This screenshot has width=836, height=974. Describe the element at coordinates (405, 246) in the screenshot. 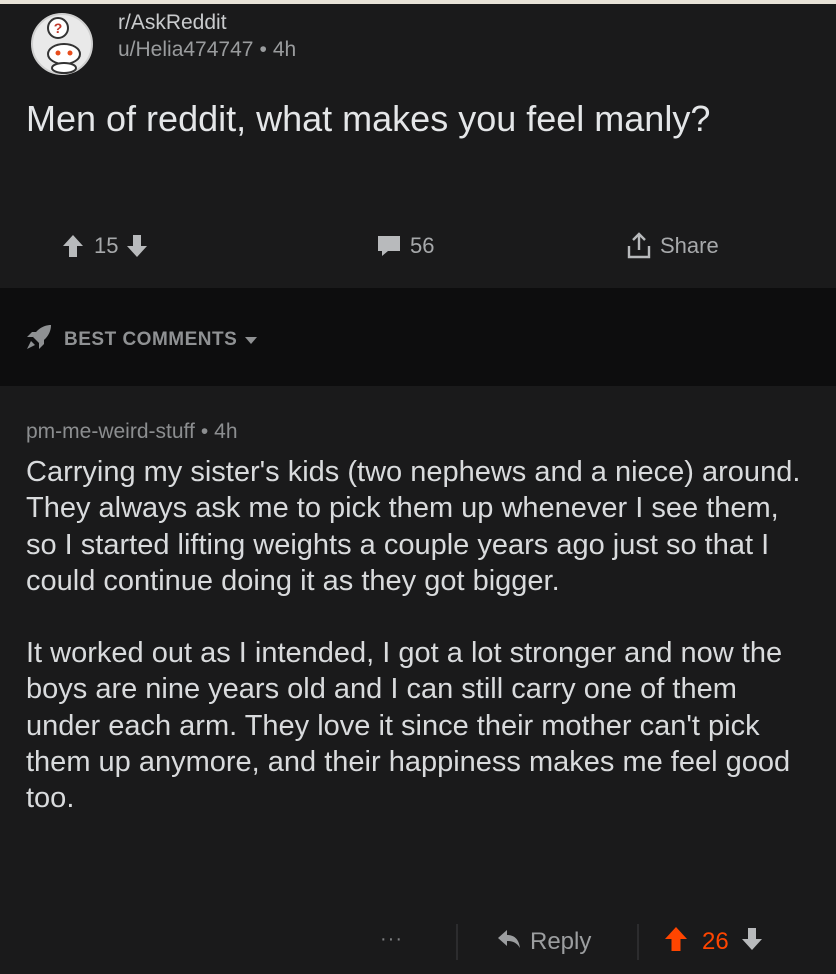

I see `comments-button: 56` at that location.